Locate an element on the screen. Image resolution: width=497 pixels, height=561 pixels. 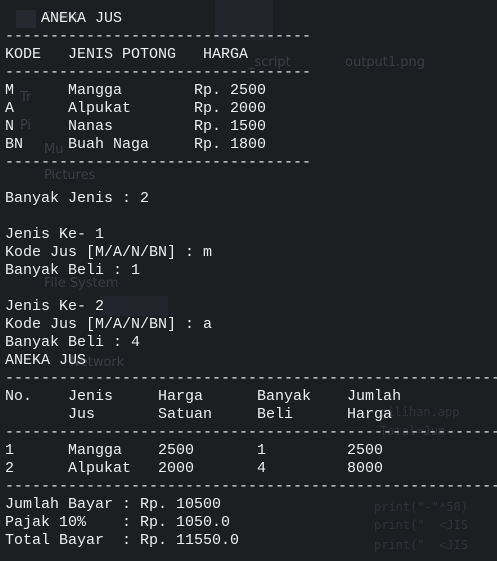
terminal-line: Total Bayar : Rp. 11550.0 is located at coordinates (122, 540).